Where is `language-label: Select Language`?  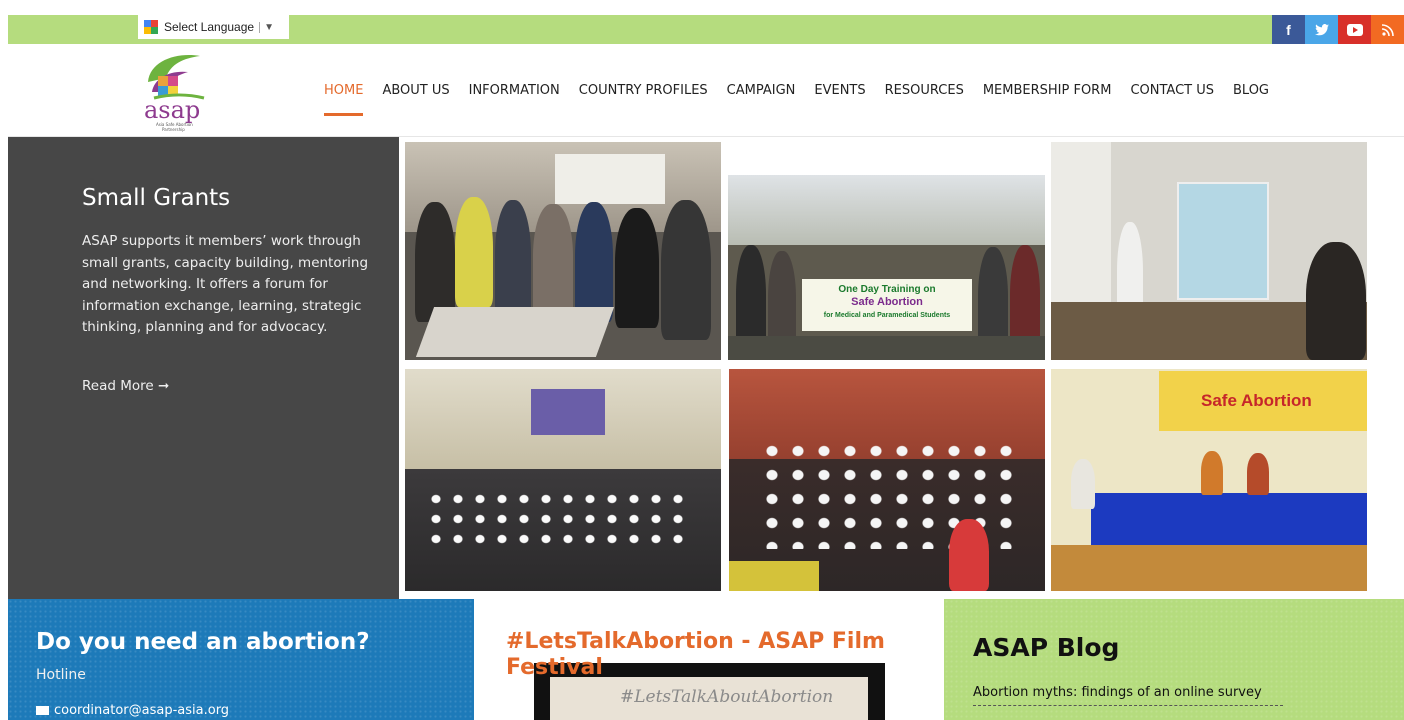 language-label: Select Language is located at coordinates (209, 27).